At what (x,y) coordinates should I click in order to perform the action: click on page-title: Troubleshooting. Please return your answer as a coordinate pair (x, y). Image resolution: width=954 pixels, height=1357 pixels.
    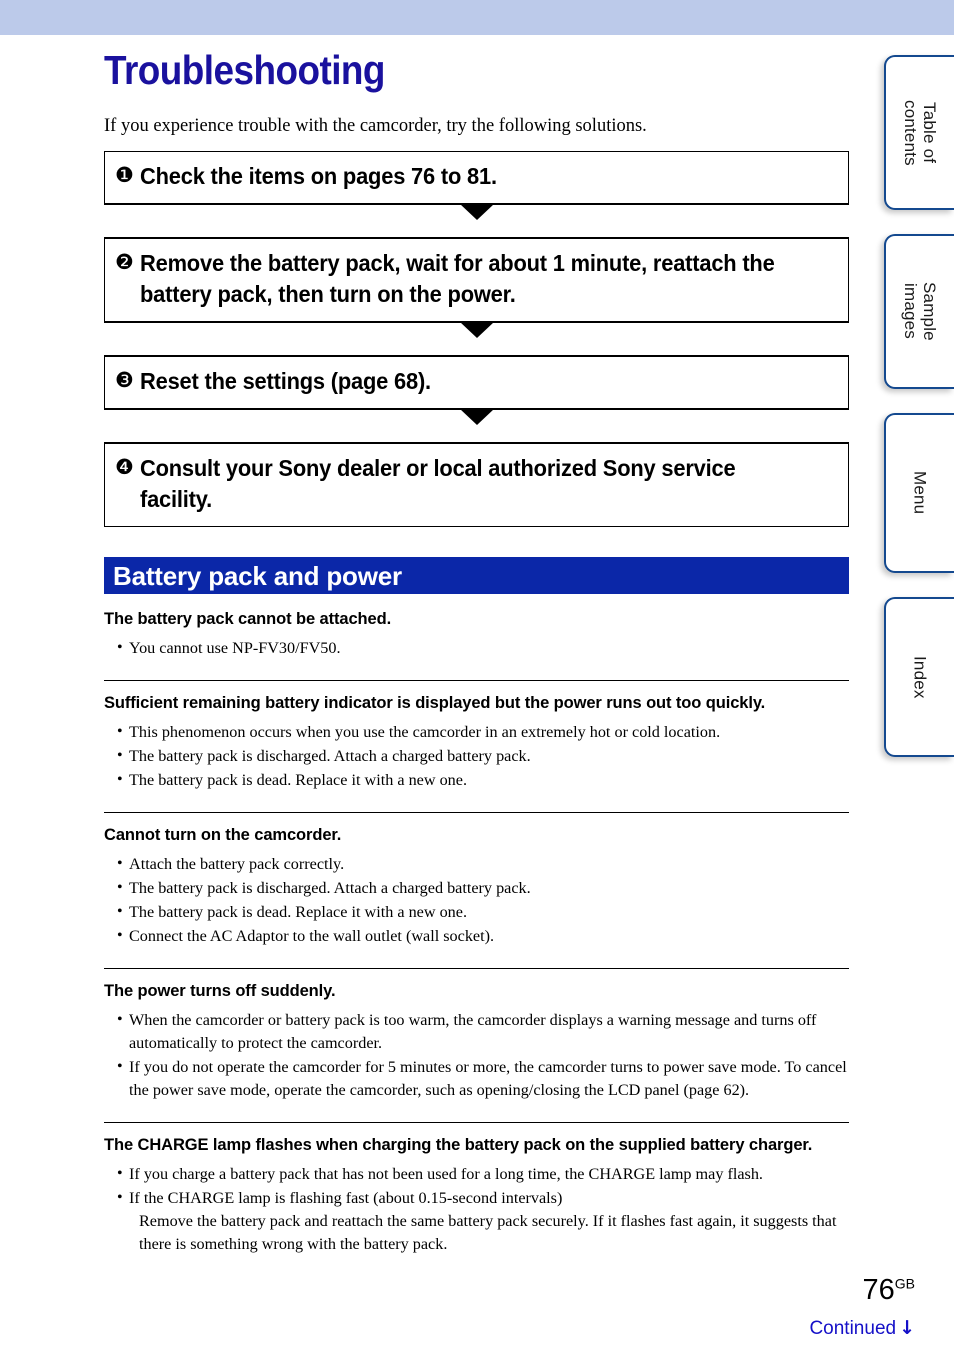
    Looking at the image, I should click on (244, 70).